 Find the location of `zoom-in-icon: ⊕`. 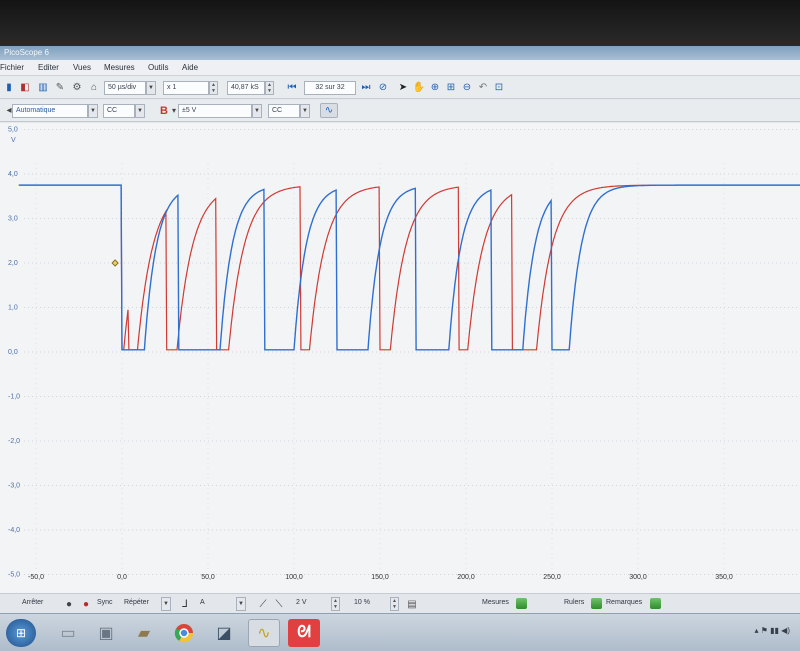

zoom-in-icon: ⊕ is located at coordinates (435, 87).